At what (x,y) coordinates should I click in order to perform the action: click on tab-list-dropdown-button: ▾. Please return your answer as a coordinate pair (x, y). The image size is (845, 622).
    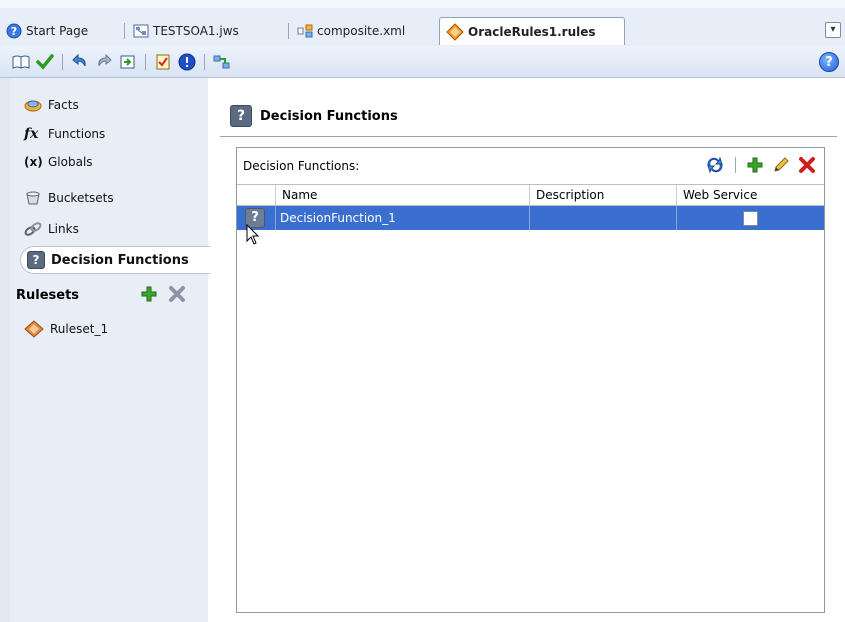
    Looking at the image, I should click on (833, 30).